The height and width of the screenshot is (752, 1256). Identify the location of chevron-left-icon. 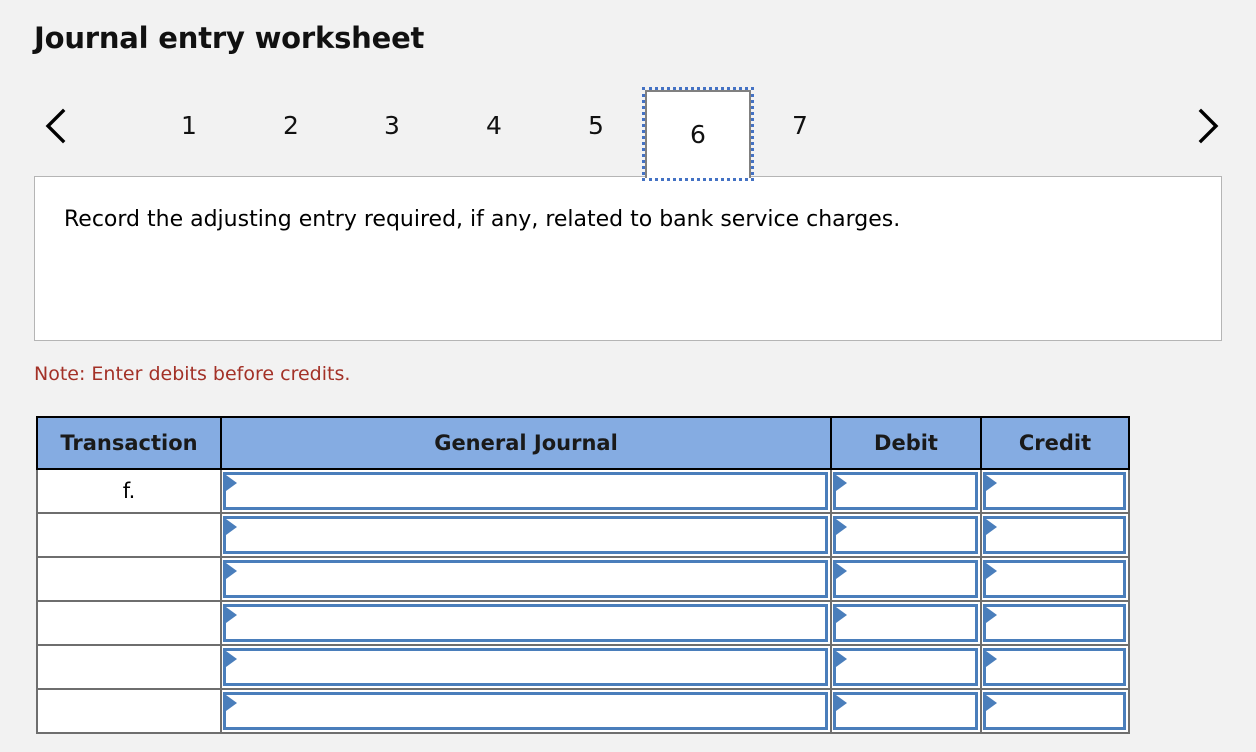
(56, 126).